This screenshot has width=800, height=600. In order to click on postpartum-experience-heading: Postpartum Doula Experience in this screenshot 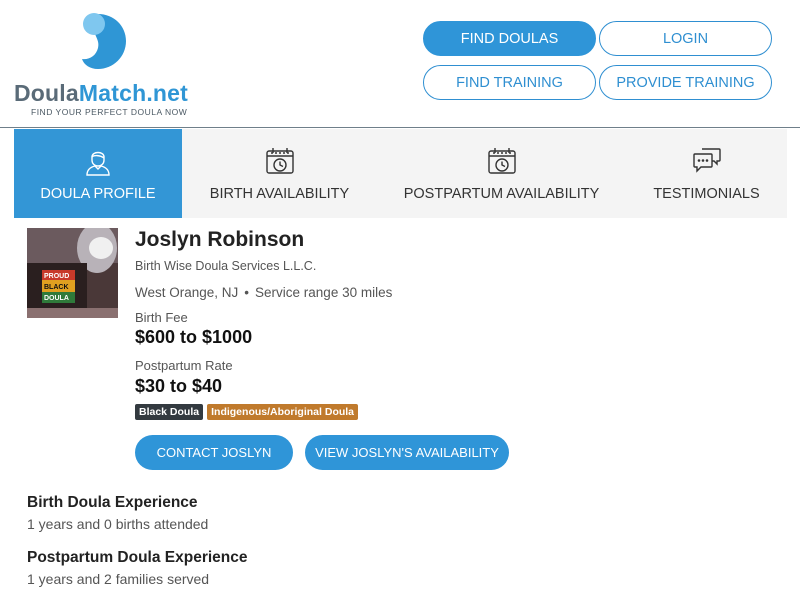, I will do `click(137, 557)`.